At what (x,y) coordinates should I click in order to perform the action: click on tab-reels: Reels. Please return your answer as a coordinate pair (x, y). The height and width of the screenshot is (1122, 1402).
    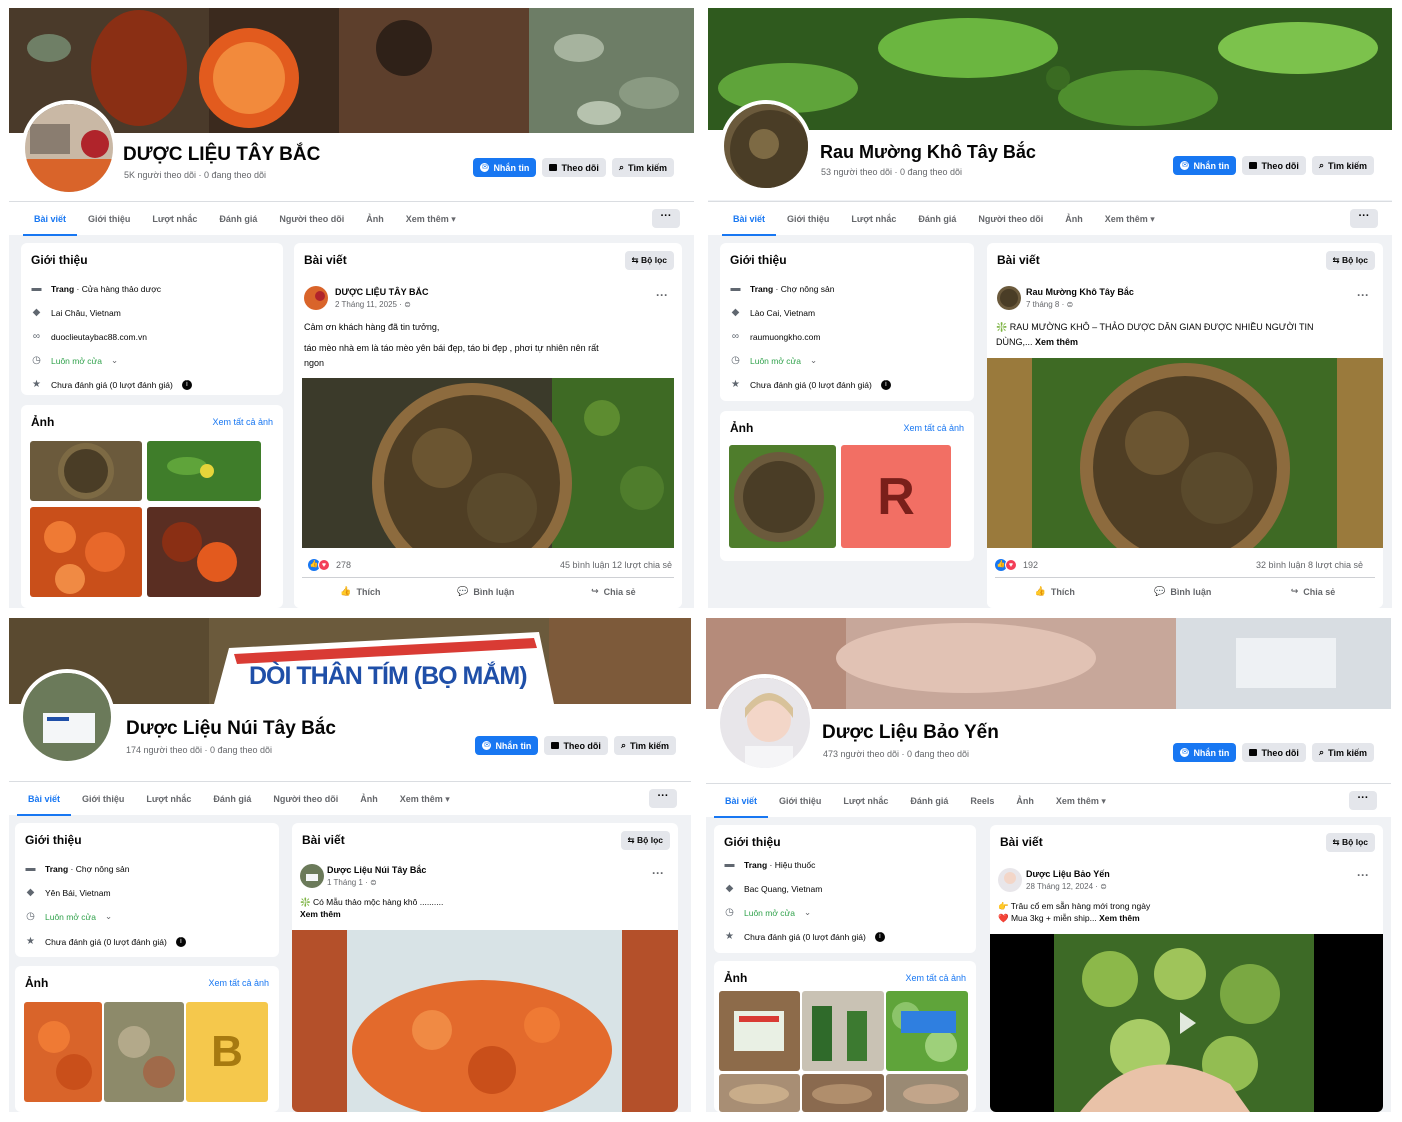
    Looking at the image, I should click on (982, 801).